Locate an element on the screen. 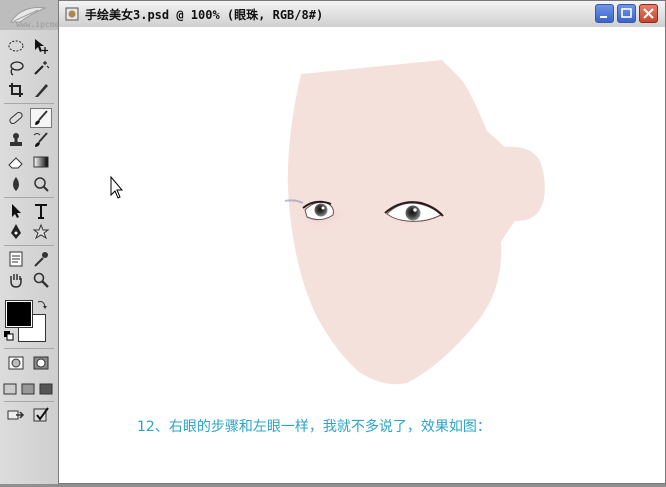  healing-brush-tool is located at coordinates (16, 118).